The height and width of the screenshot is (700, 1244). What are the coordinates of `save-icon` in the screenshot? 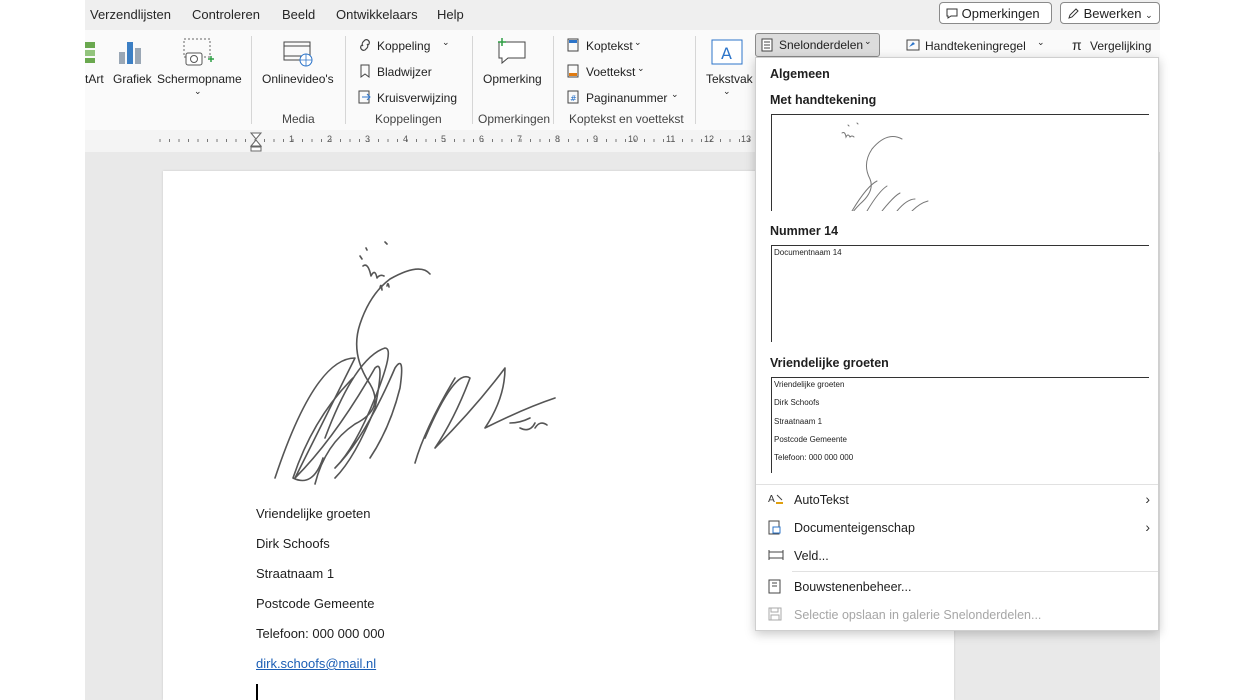 It's located at (775, 615).